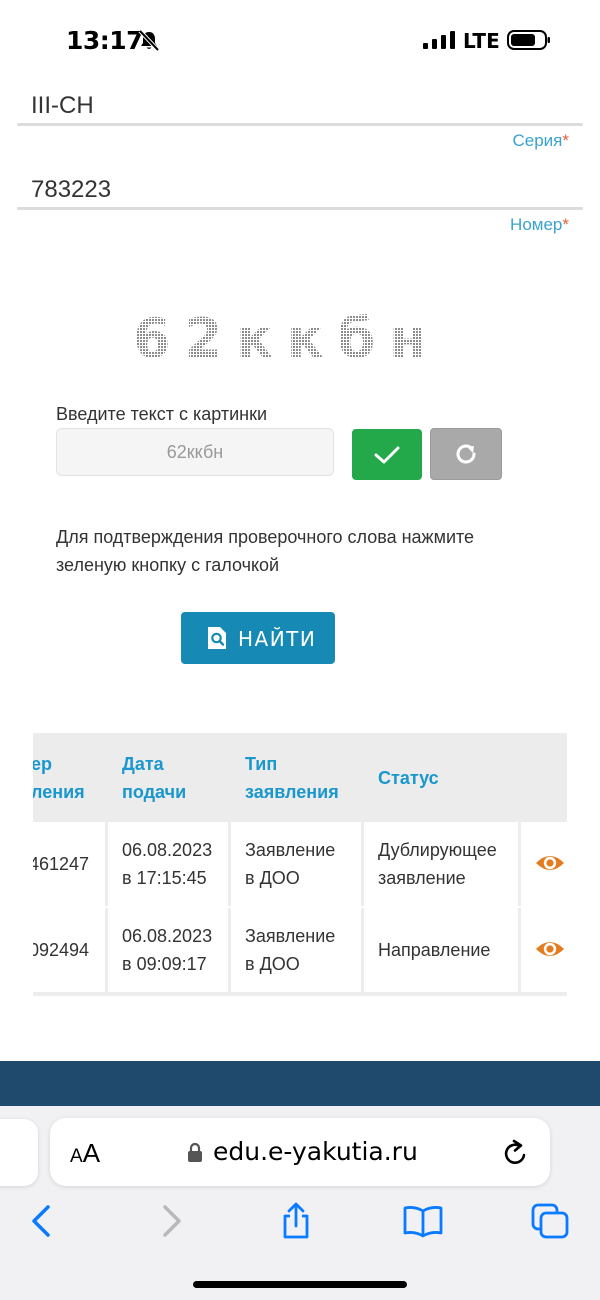 Image resolution: width=600 pixels, height=1300 pixels. I want to click on text-size-button: AA, so click(85, 1153).